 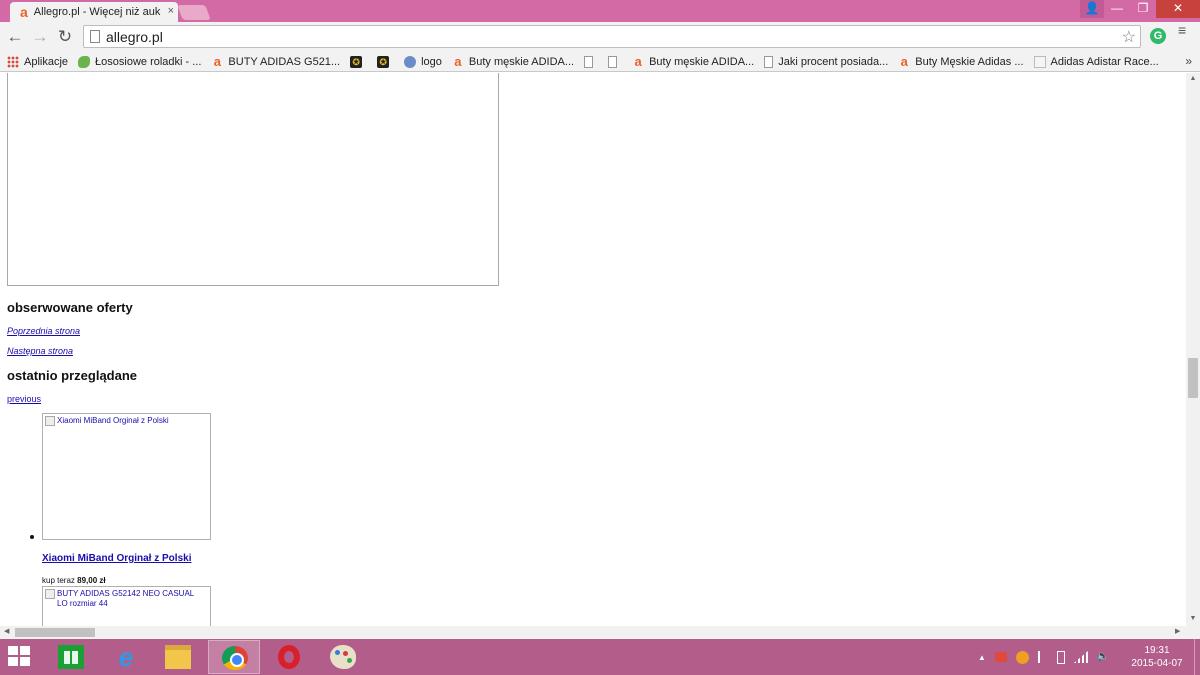 I want to click on new-tab-button, so click(x=194, y=12).